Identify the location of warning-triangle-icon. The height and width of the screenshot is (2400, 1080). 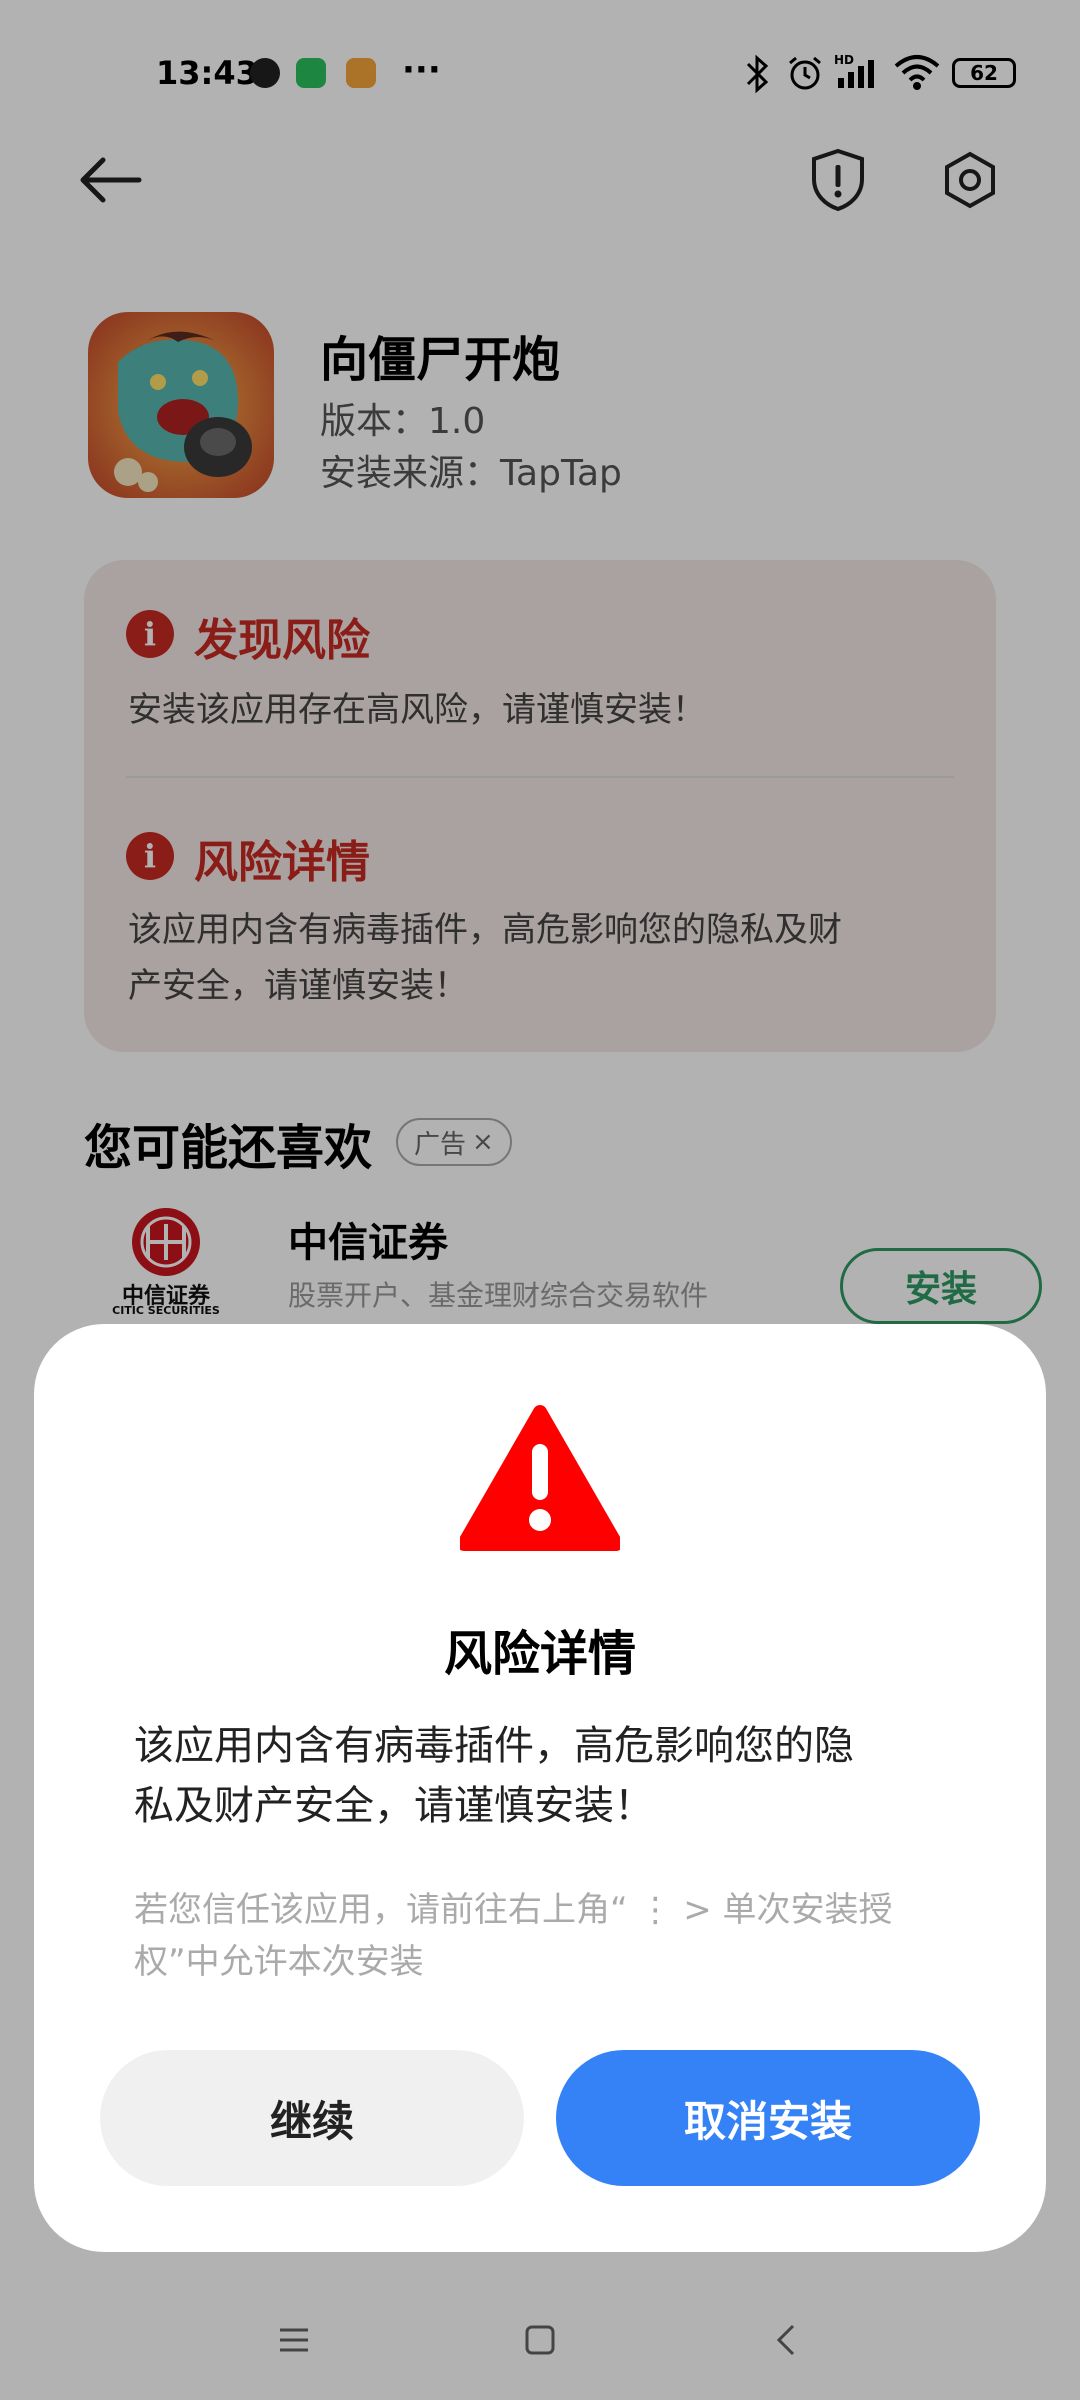
(540, 1479).